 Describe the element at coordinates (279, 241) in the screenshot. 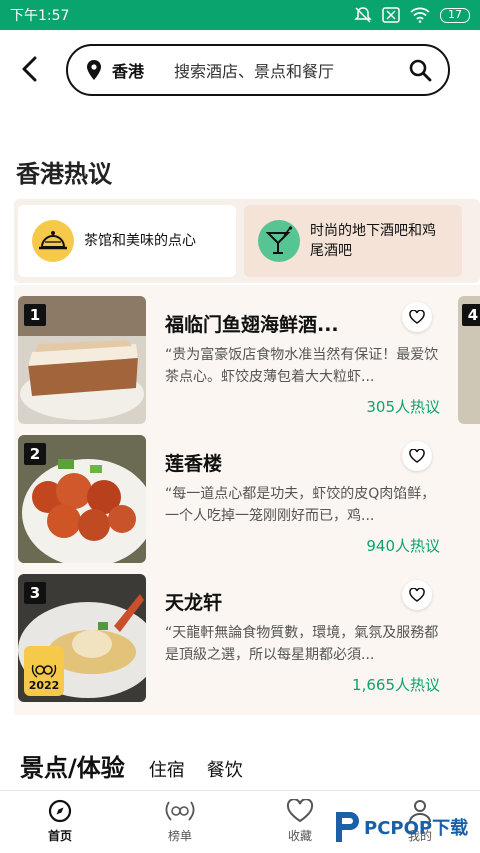

I see `cocktail-icon` at that location.